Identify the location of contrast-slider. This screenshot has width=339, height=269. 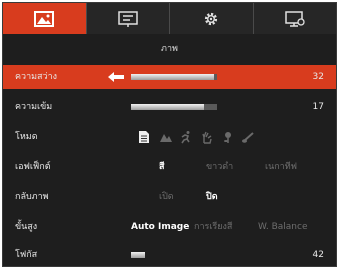
(174, 107).